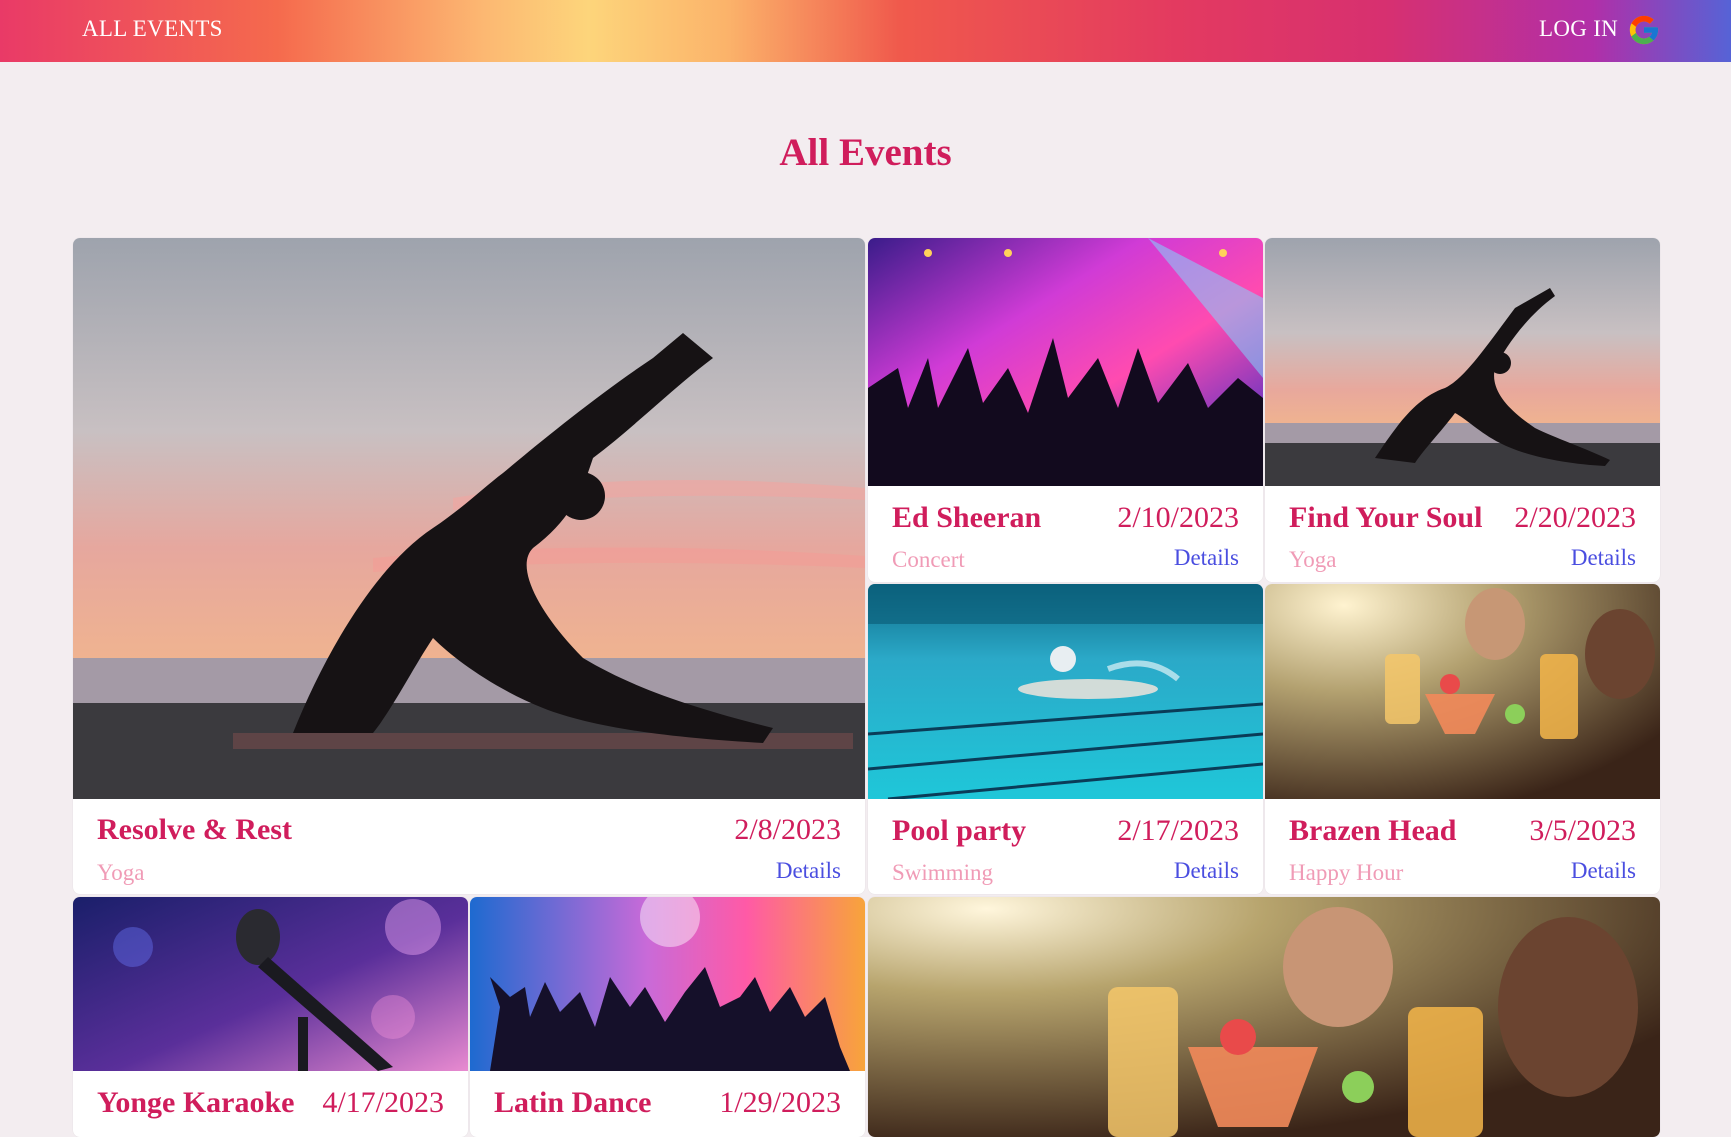 Image resolution: width=1731 pixels, height=1137 pixels. I want to click on event-name: Yonge Karaoke, so click(196, 1102).